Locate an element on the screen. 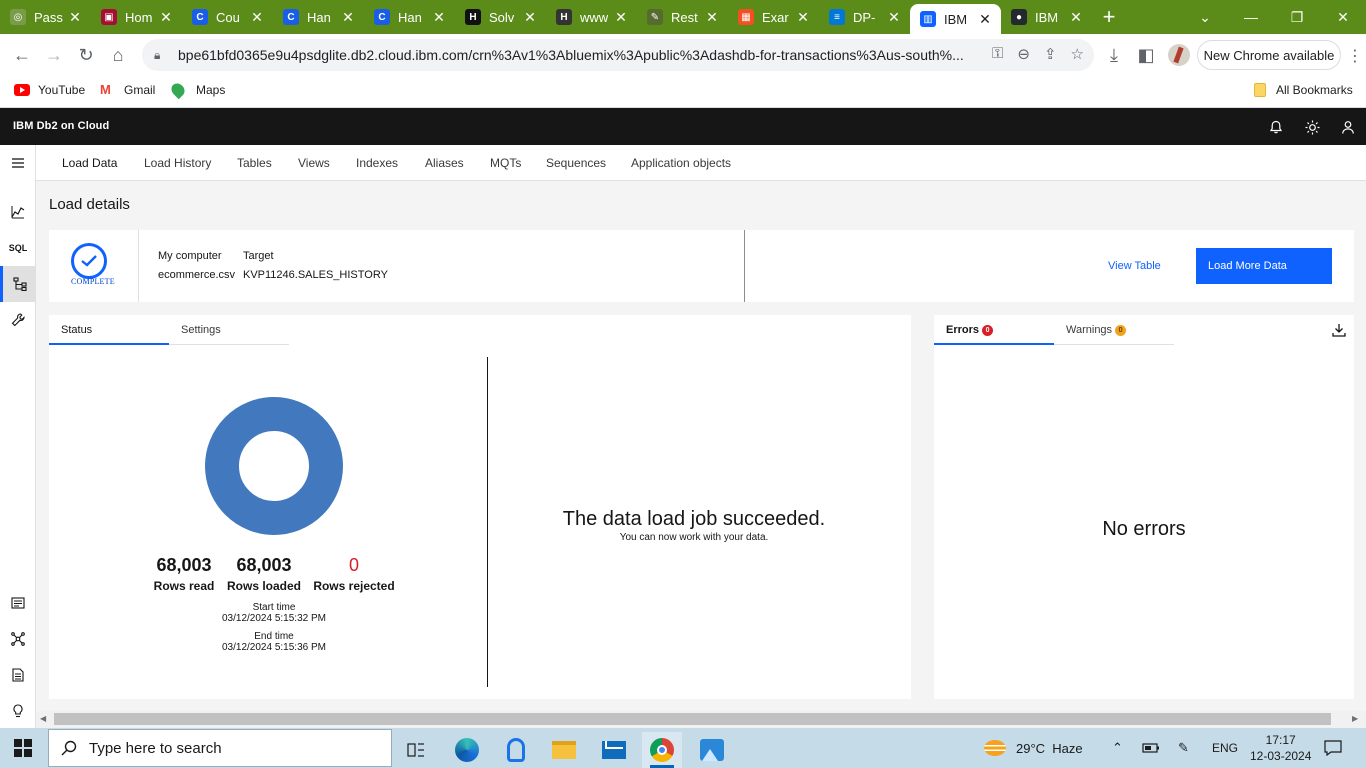 This screenshot has width=1366, height=768. zoom-icon: ⊖ is located at coordinates (1023, 54).